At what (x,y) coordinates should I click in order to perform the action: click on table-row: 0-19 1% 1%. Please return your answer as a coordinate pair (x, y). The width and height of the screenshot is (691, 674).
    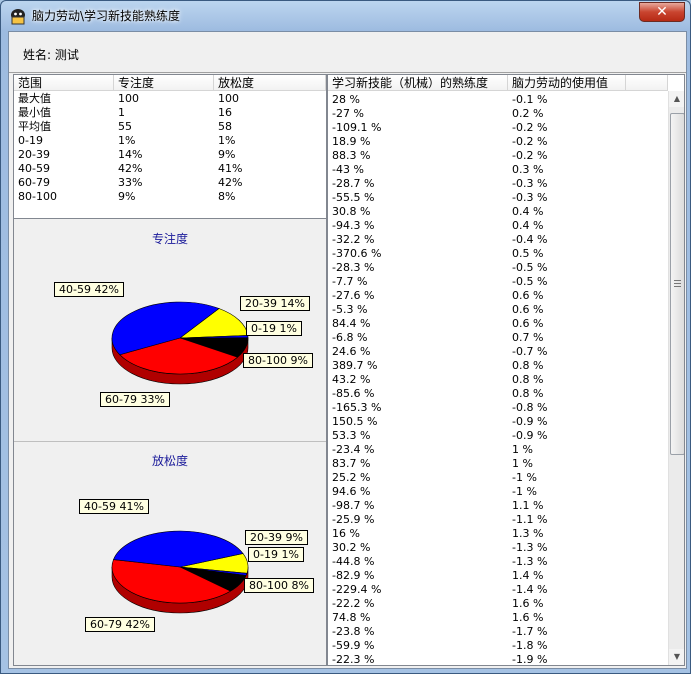
    Looking at the image, I should click on (170, 141).